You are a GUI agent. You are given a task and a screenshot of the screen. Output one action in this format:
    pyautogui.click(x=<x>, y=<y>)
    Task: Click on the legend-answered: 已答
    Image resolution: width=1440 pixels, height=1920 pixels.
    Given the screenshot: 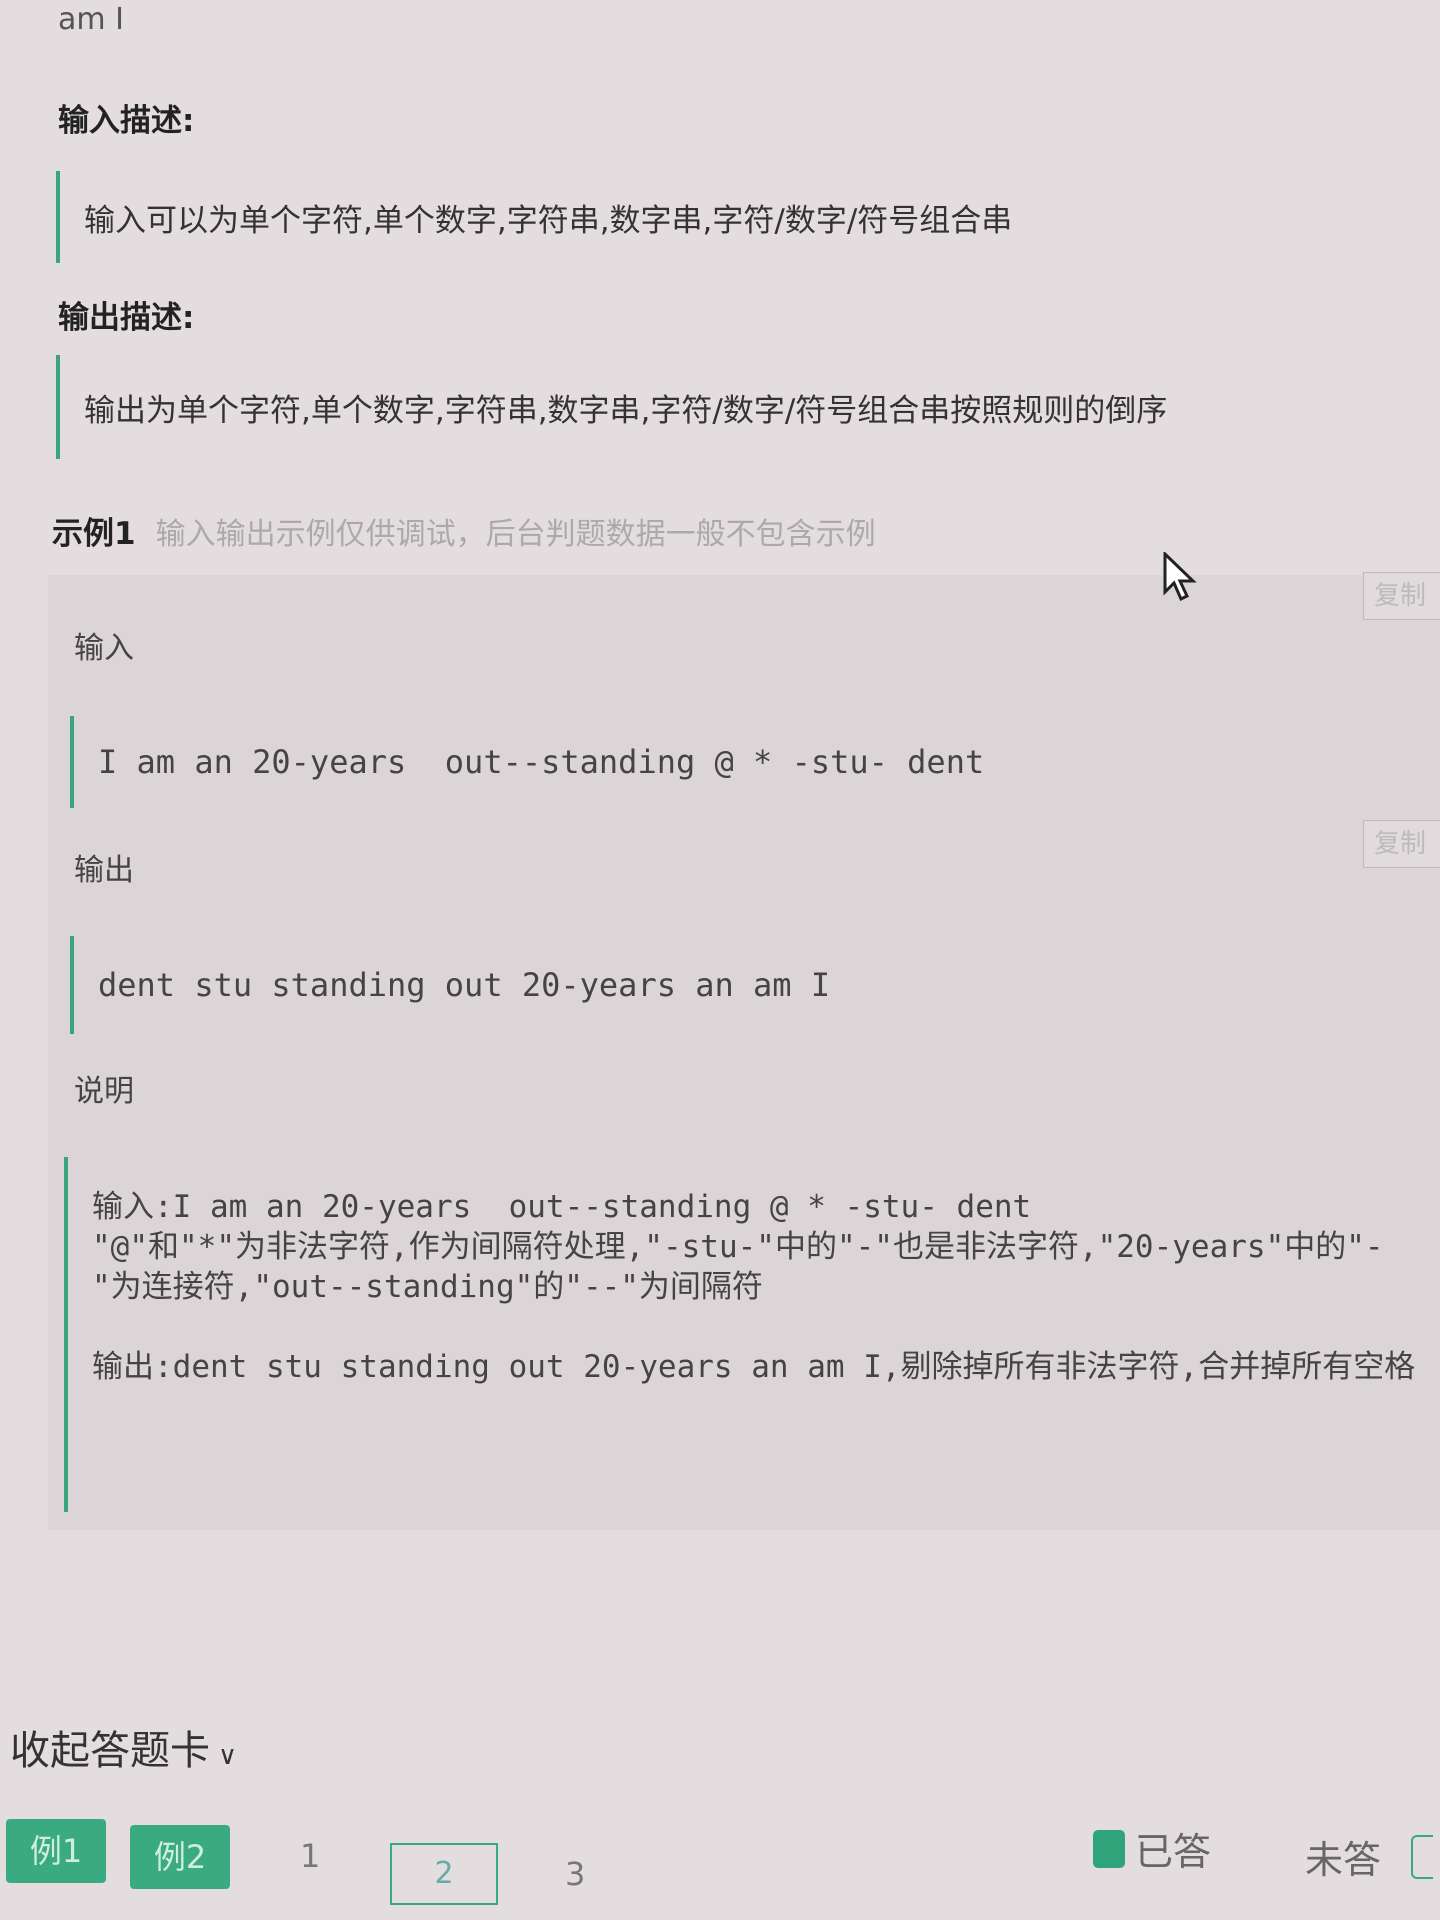 What is the action you would take?
    pyautogui.click(x=1152, y=1848)
    